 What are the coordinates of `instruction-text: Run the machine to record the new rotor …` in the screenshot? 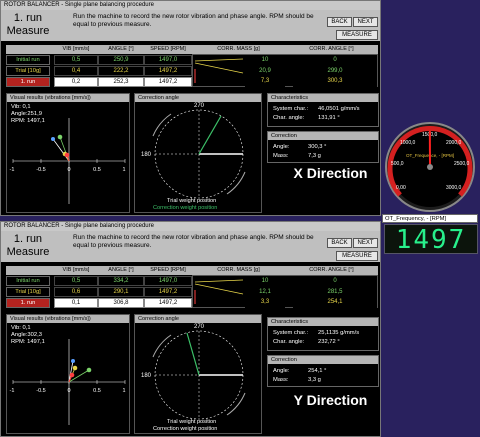 It's located at (193, 20).